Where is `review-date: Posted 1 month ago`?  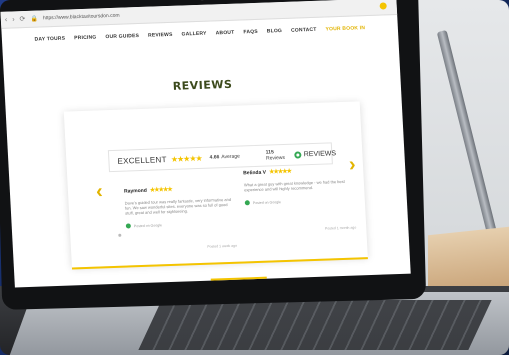
review-date: Posted 1 month ago is located at coordinates (340, 228).